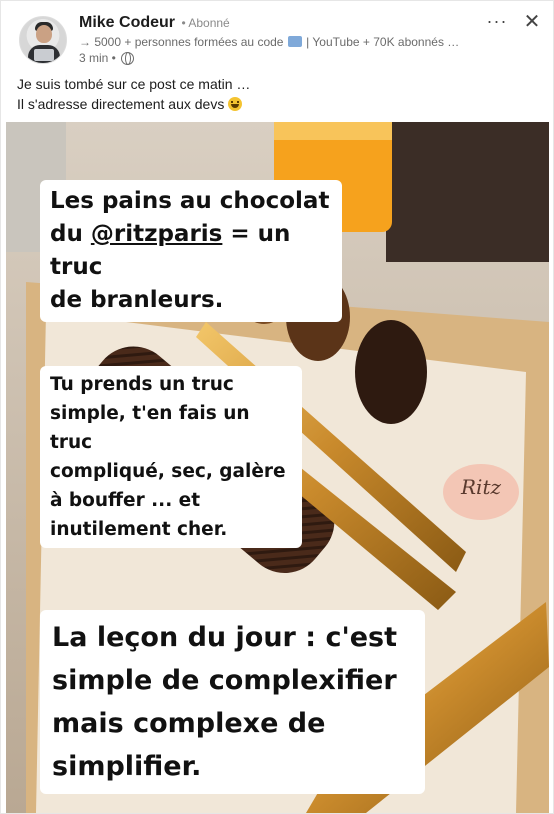 This screenshot has width=554, height=814. I want to click on post-text-line-2: Il s'adresse directement aux devs, so click(277, 104).